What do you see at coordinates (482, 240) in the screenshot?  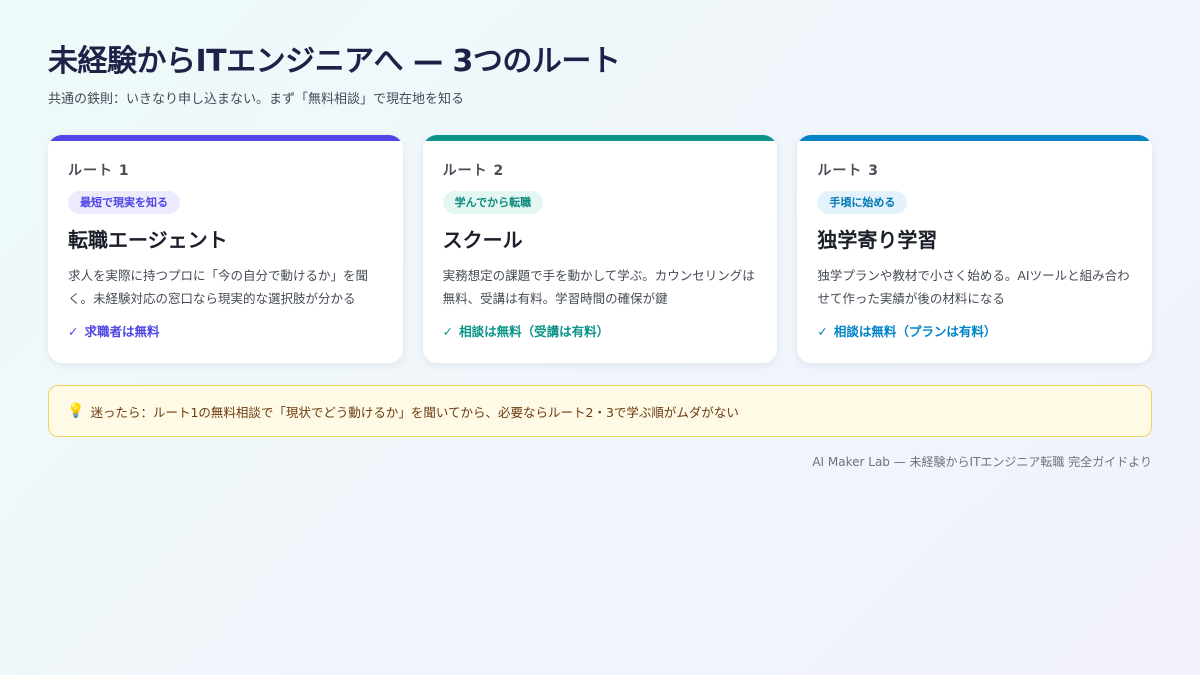 I see `route-title: スクール` at bounding box center [482, 240].